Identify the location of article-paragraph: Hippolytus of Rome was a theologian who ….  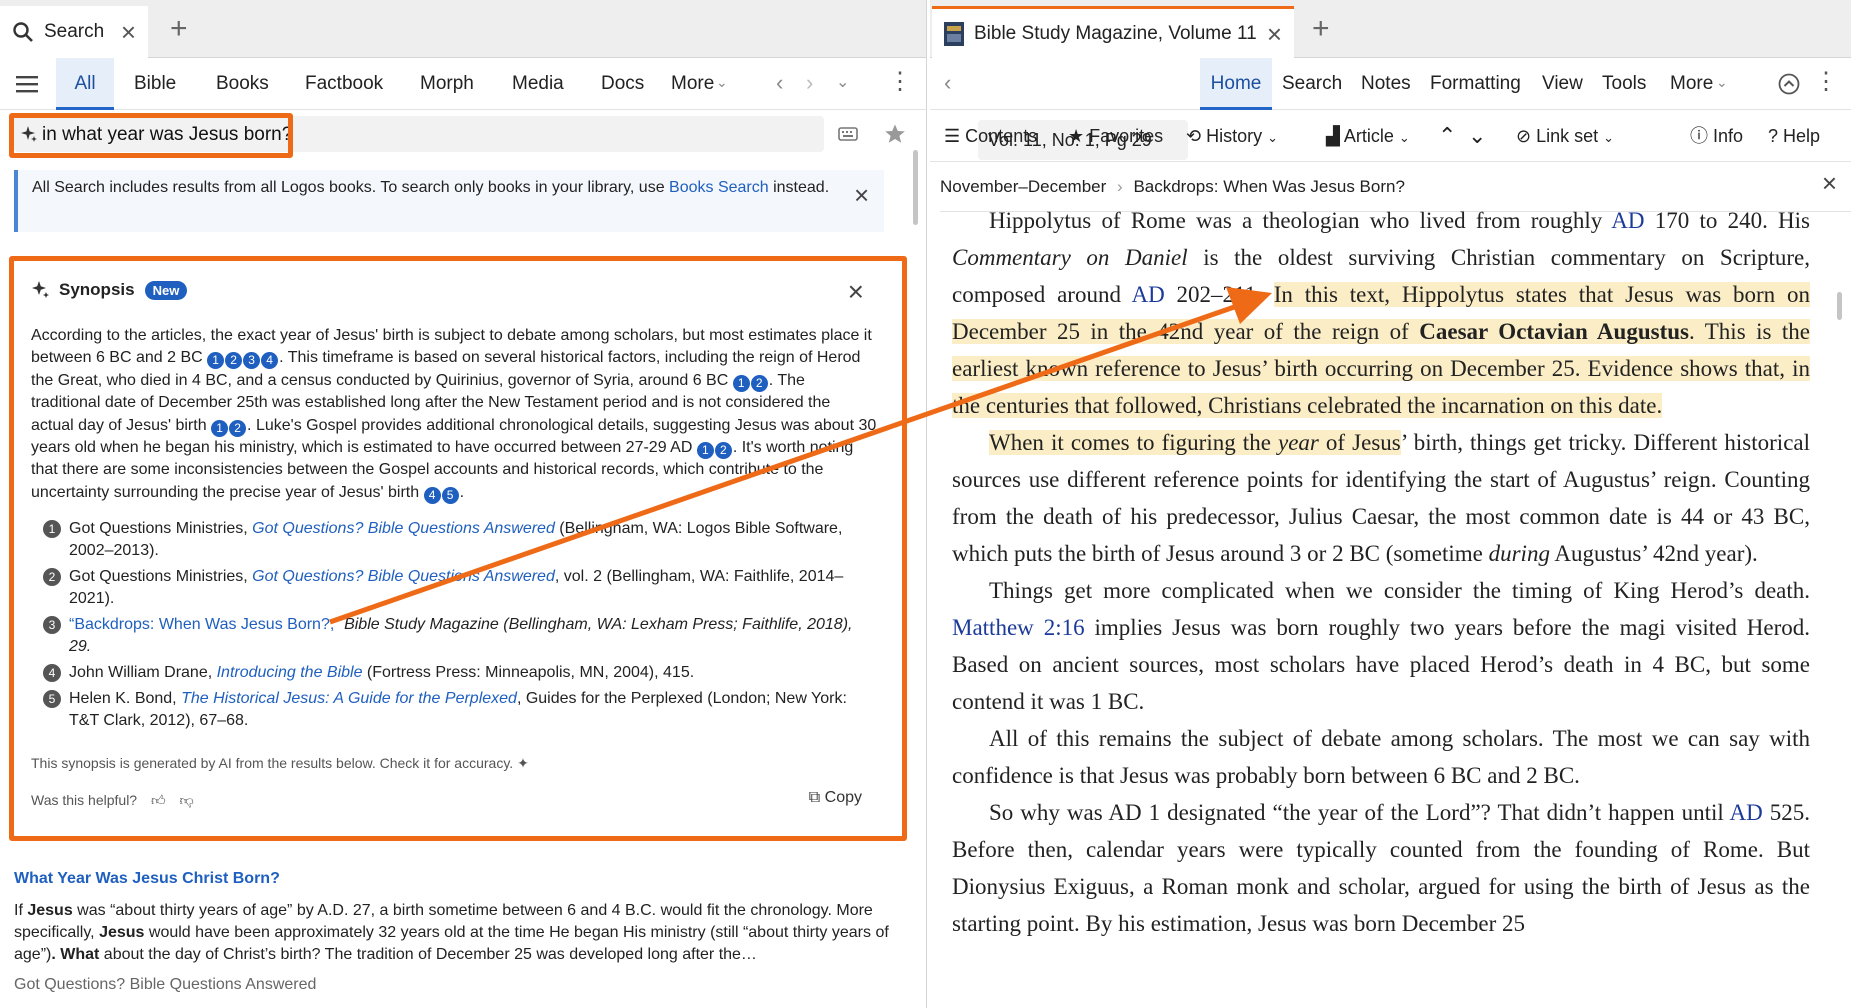
(1381, 313).